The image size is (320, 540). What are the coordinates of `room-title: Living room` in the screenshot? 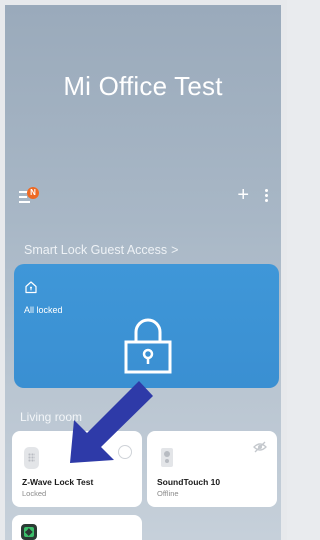 It's located at (51, 417).